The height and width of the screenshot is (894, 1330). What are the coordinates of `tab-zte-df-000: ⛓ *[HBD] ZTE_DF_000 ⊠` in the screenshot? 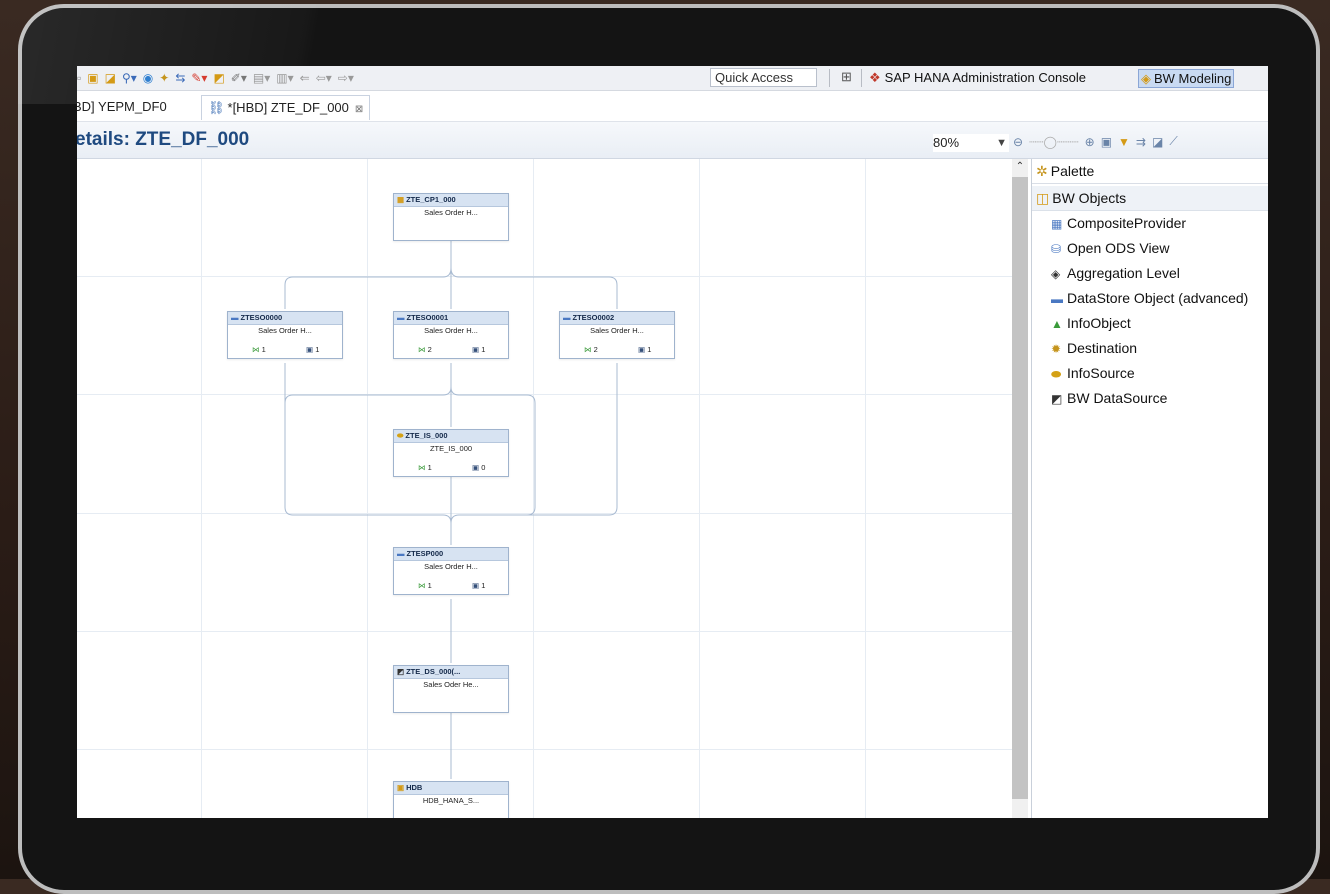 It's located at (286, 107).